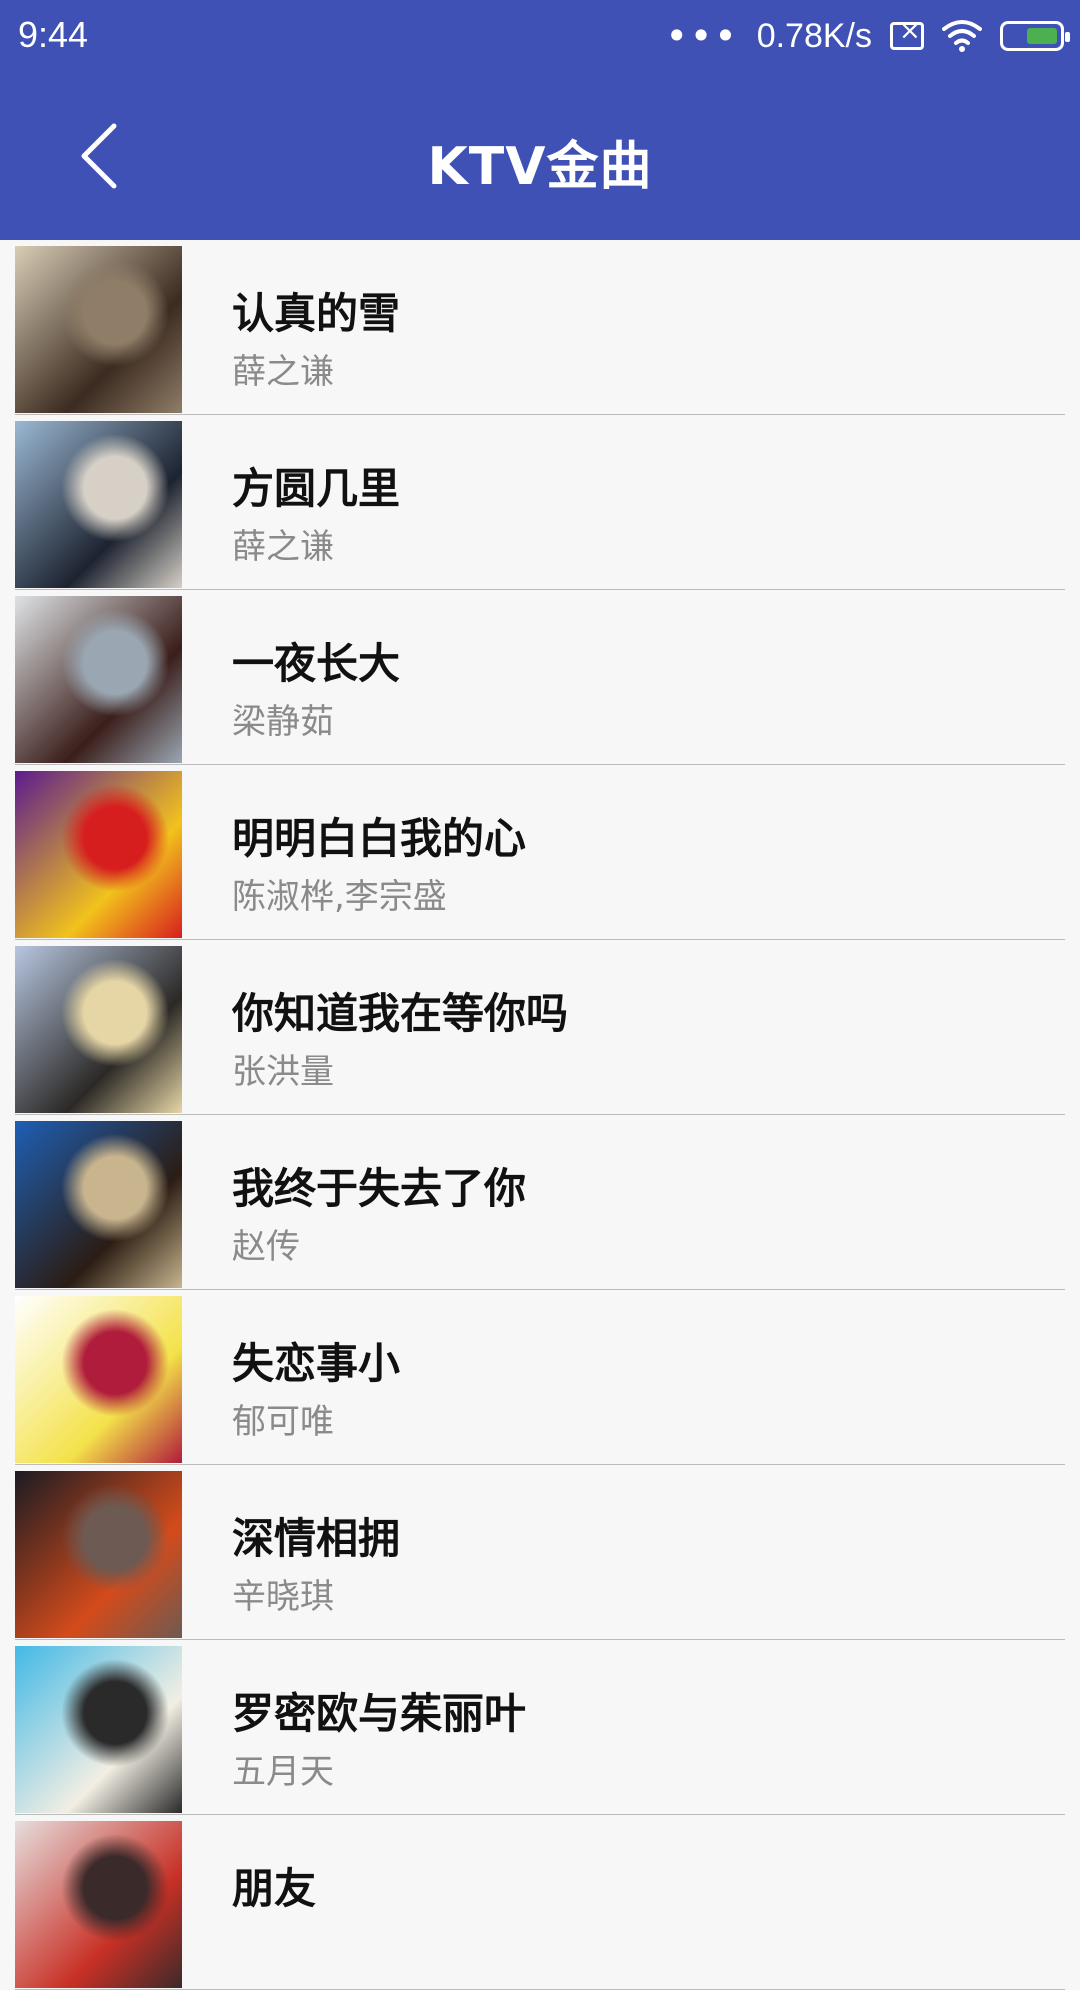 This screenshot has height=1990, width=1080. I want to click on song-item: 明明白白我的心陈淑桦,李宗盛, so click(540, 852).